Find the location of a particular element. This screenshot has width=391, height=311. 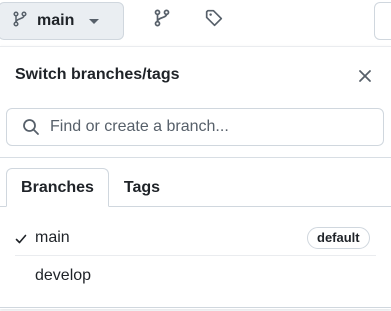

check-icon is located at coordinates (21, 238).